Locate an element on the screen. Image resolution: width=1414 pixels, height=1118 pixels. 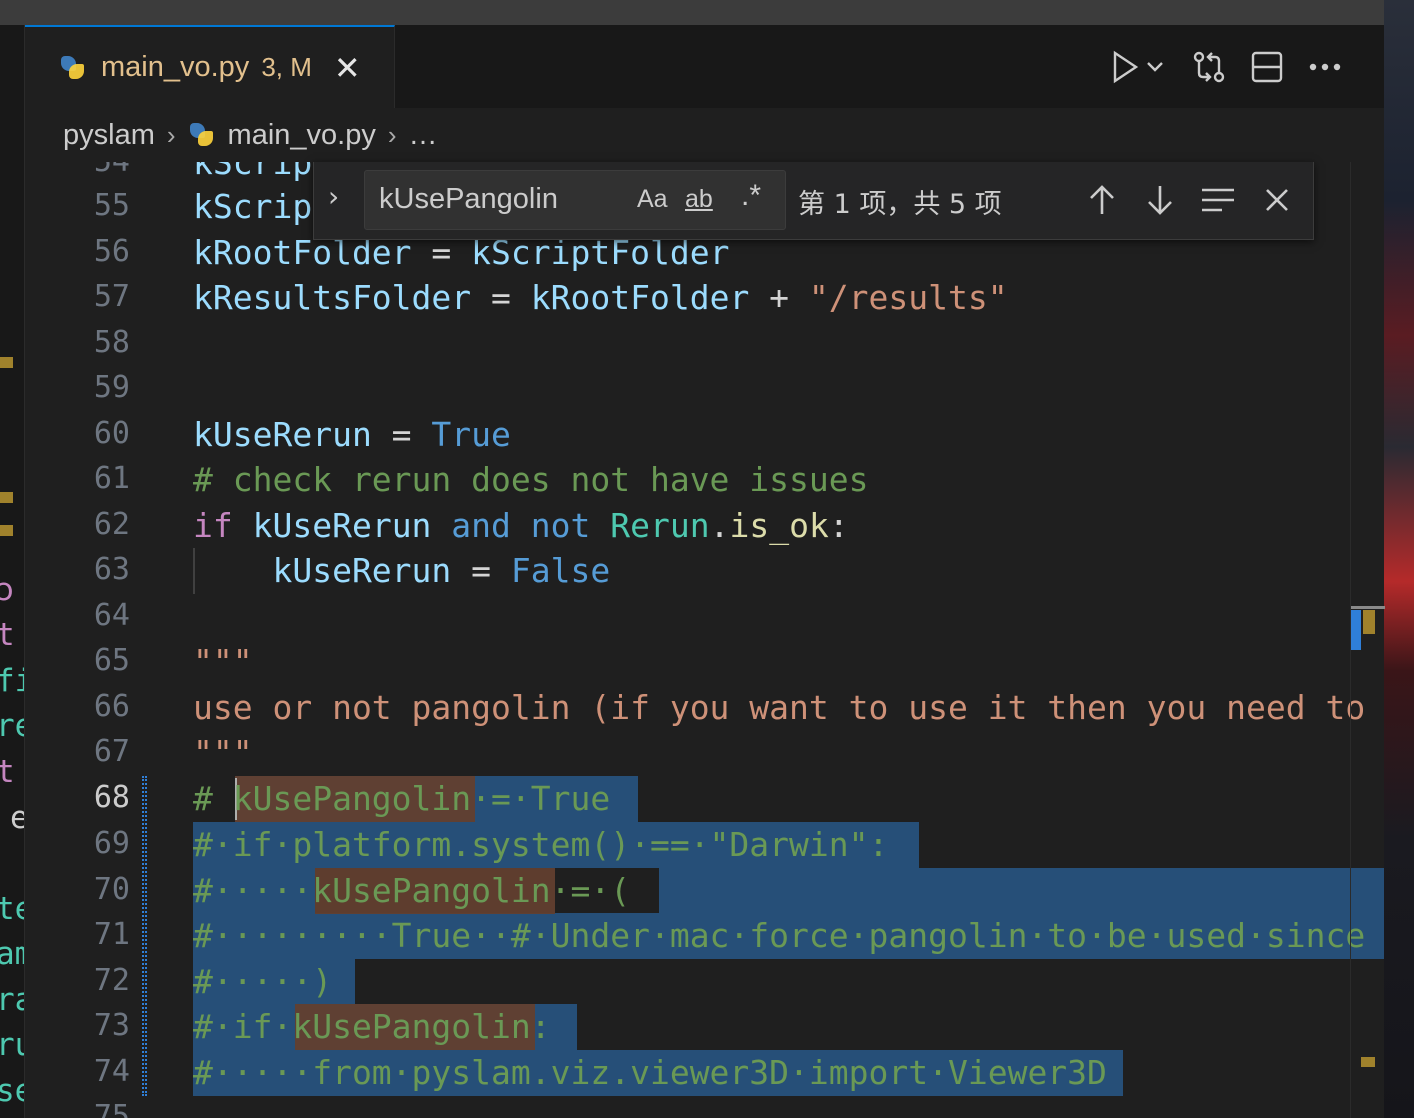
title-bar is located at coordinates (692, 12).